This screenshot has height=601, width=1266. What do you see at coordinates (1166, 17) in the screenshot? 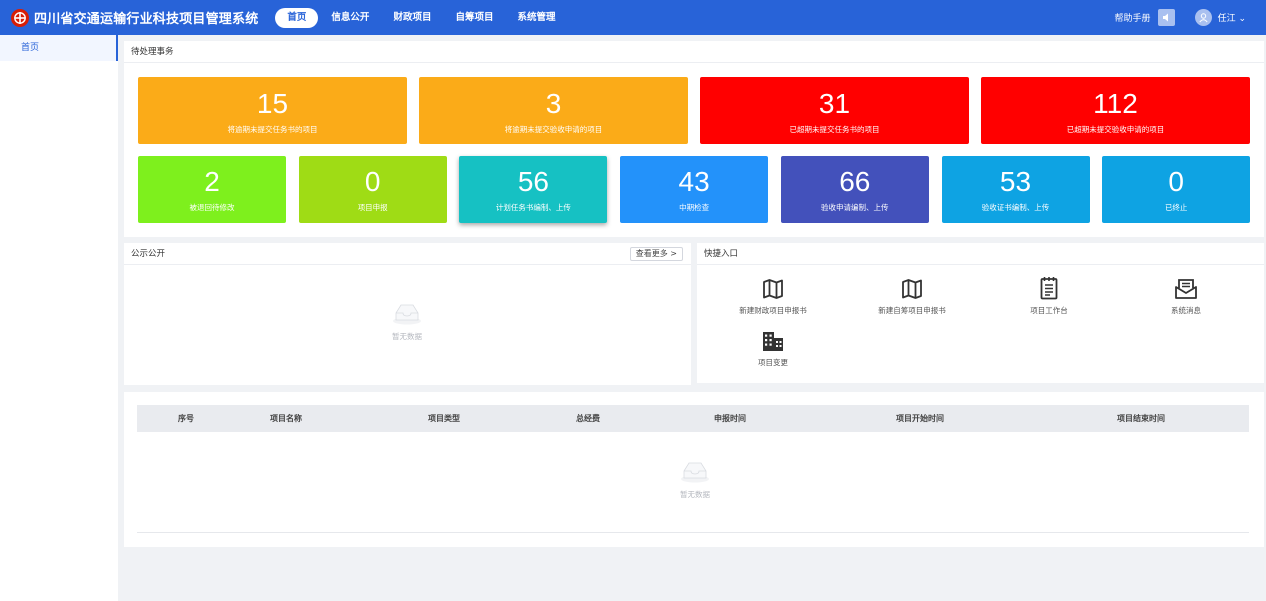
I see `speaker-icon` at bounding box center [1166, 17].